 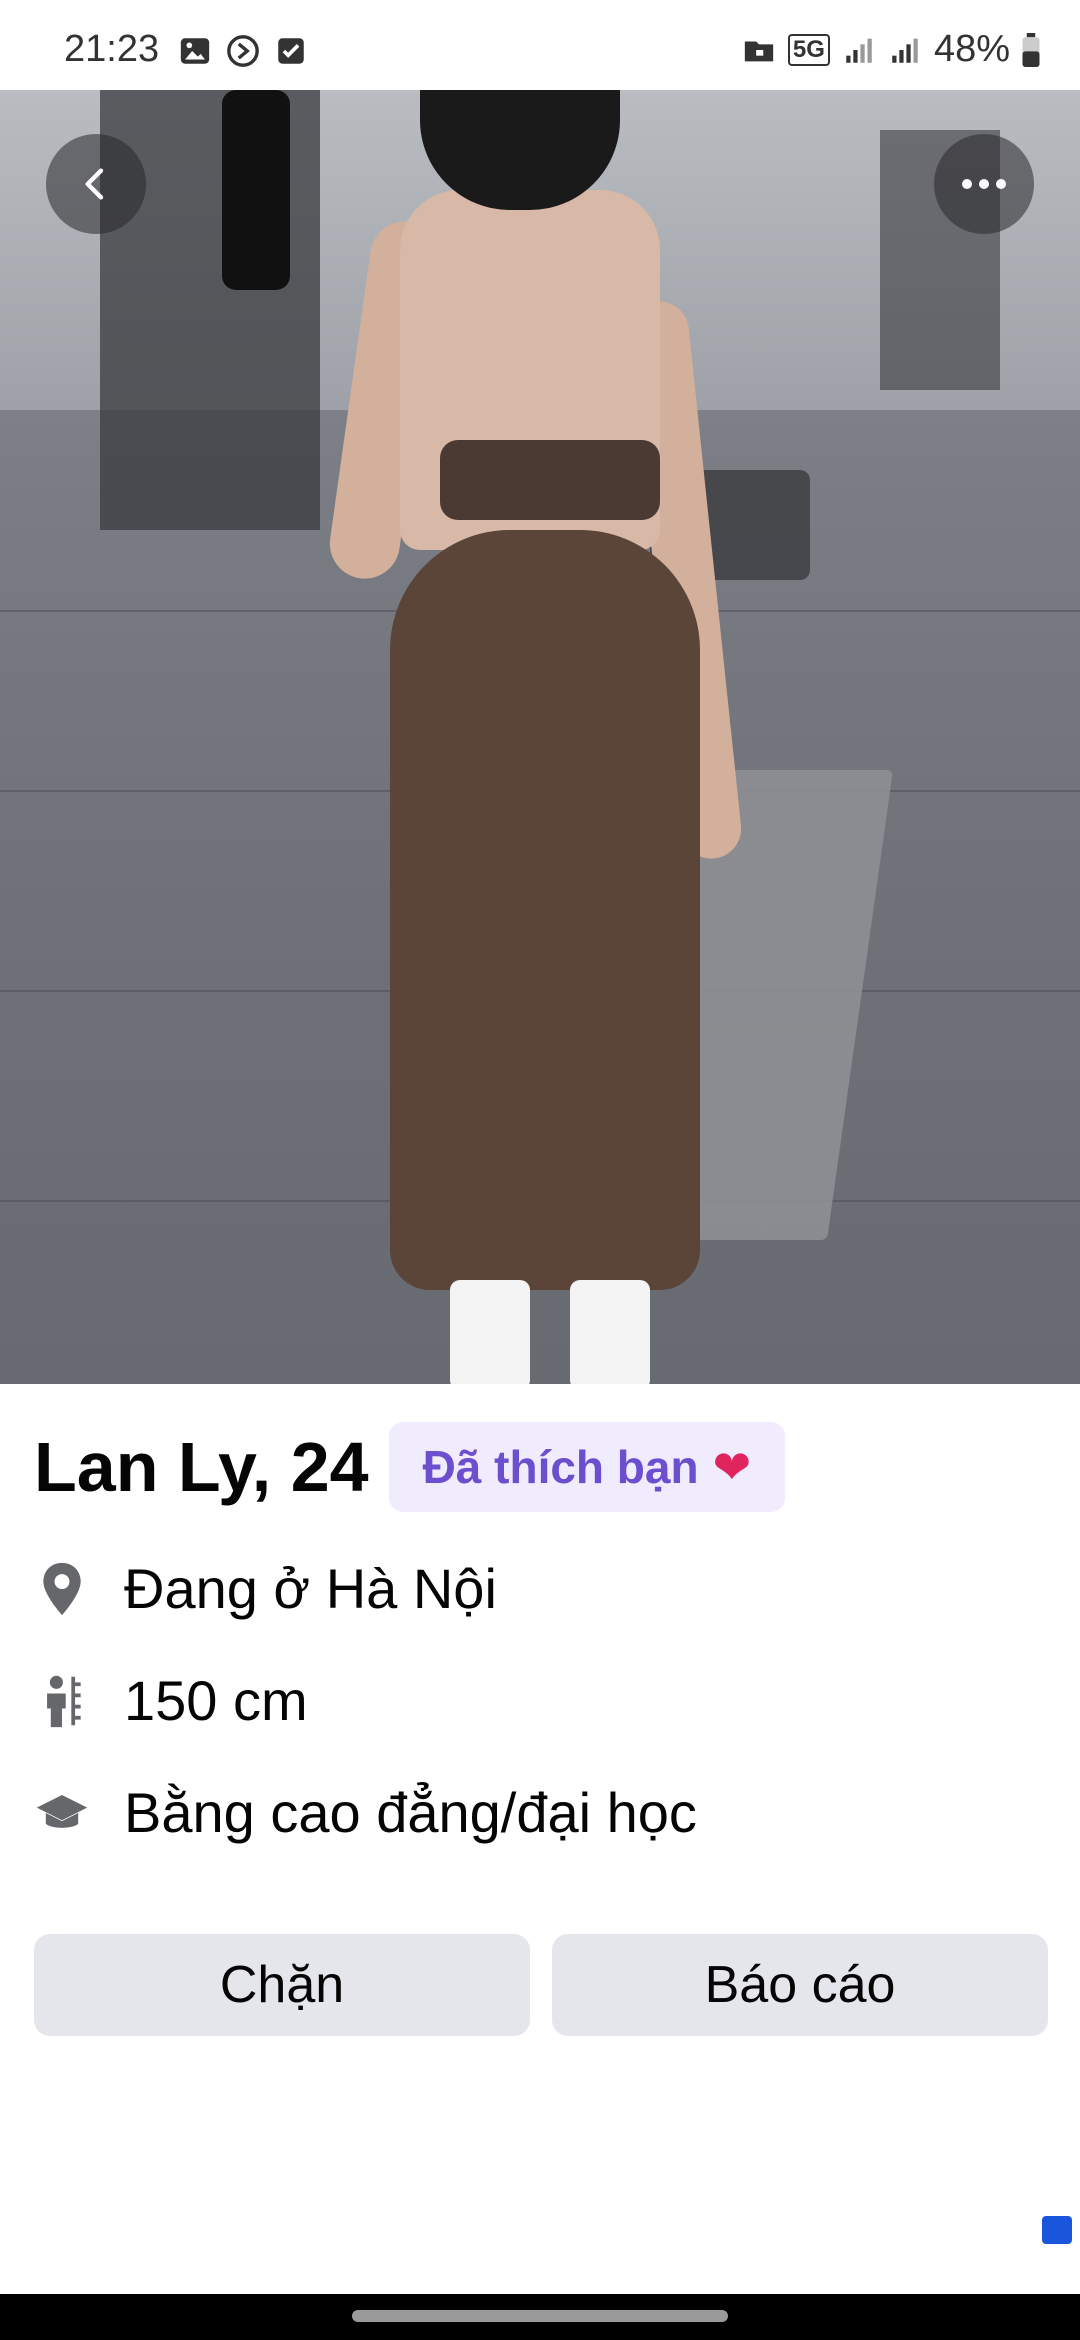 I want to click on name-row: Lan Ly, 24 Đã thích bạn ❤, so click(x=410, y=1467).